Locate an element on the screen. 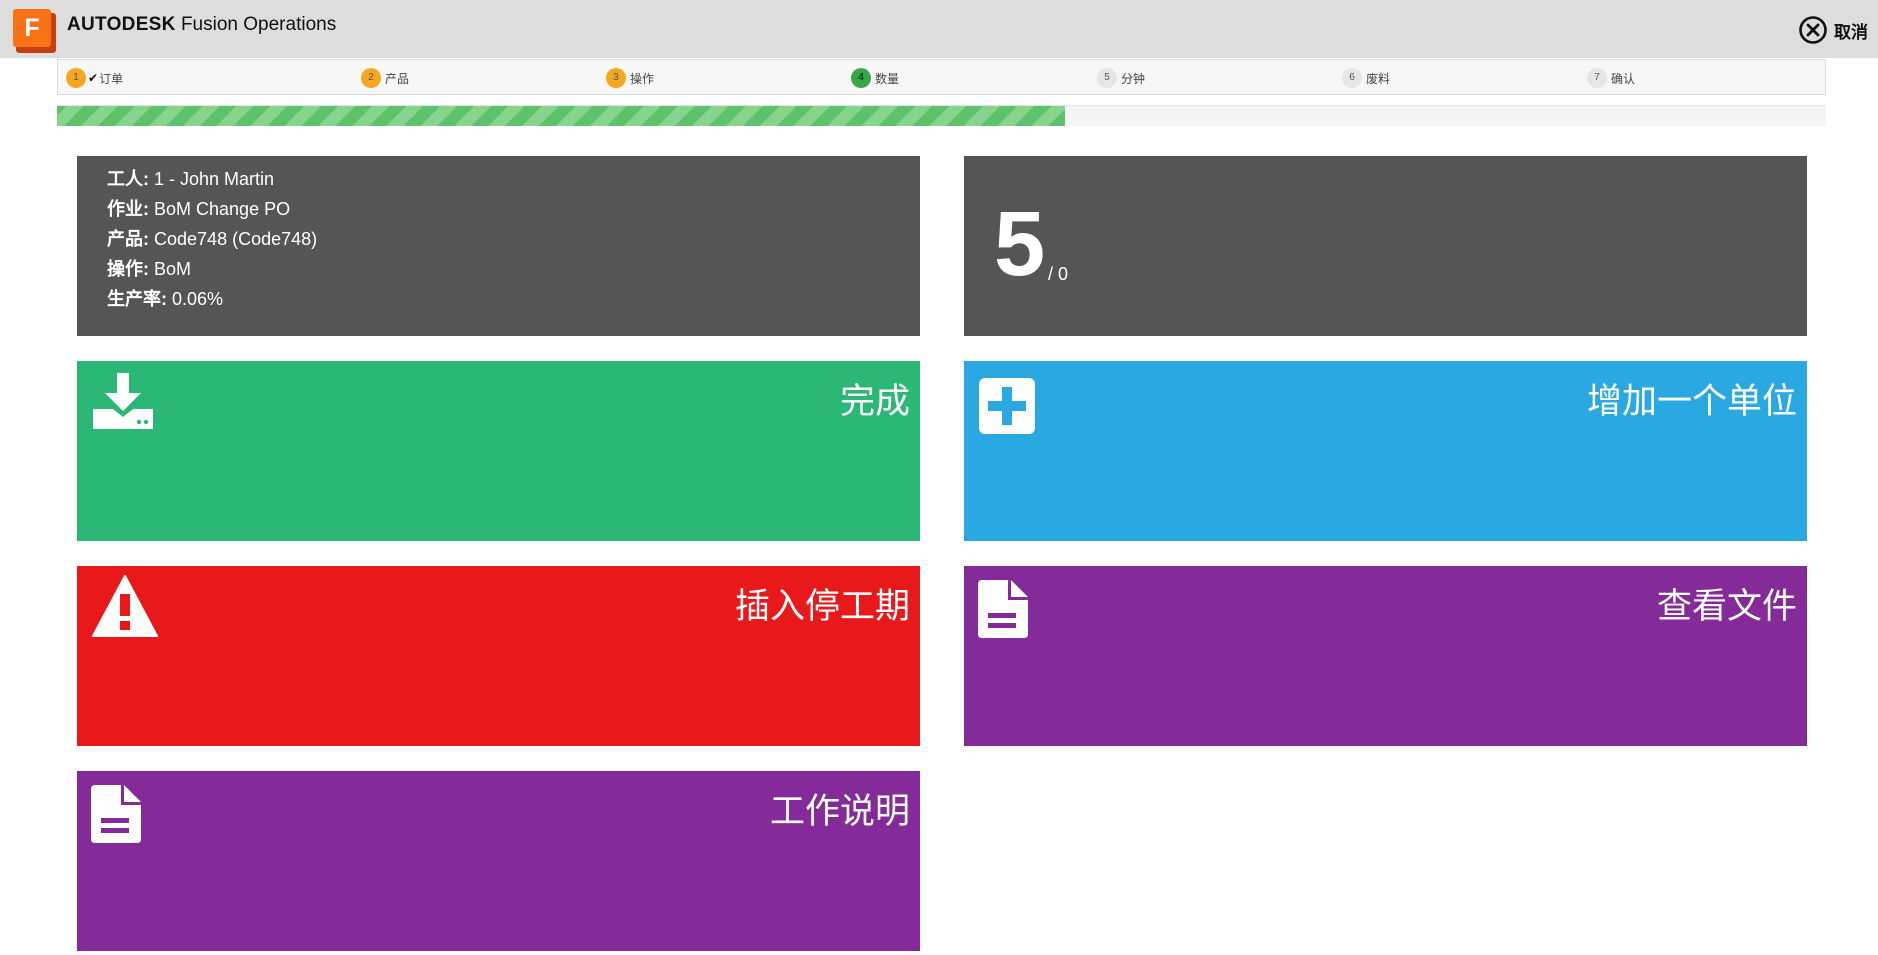  operation-row: 操作: BoM is located at coordinates (513, 269).